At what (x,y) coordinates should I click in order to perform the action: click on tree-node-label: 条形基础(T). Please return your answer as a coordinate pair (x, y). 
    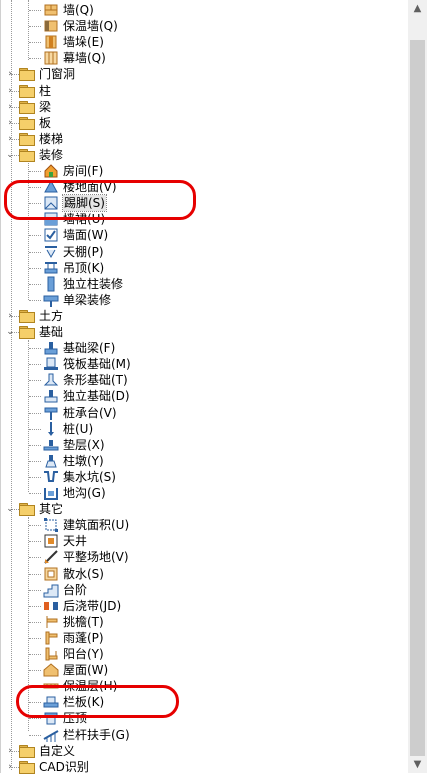
    Looking at the image, I should click on (95, 380).